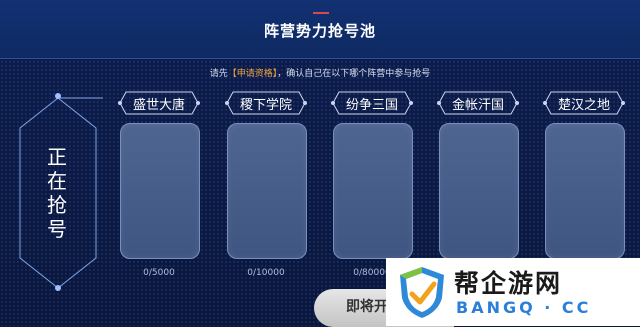  What do you see at coordinates (253, 74) in the screenshot?
I see `apply-qualification-link: 【申请资格】` at bounding box center [253, 74].